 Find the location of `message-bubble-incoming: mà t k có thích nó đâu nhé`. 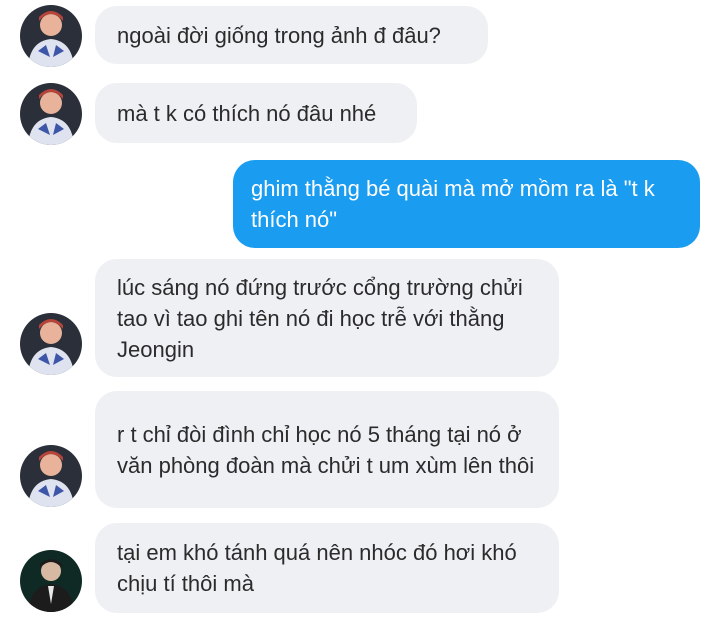

message-bubble-incoming: mà t k có thích nó đâu nhé is located at coordinates (256, 113).